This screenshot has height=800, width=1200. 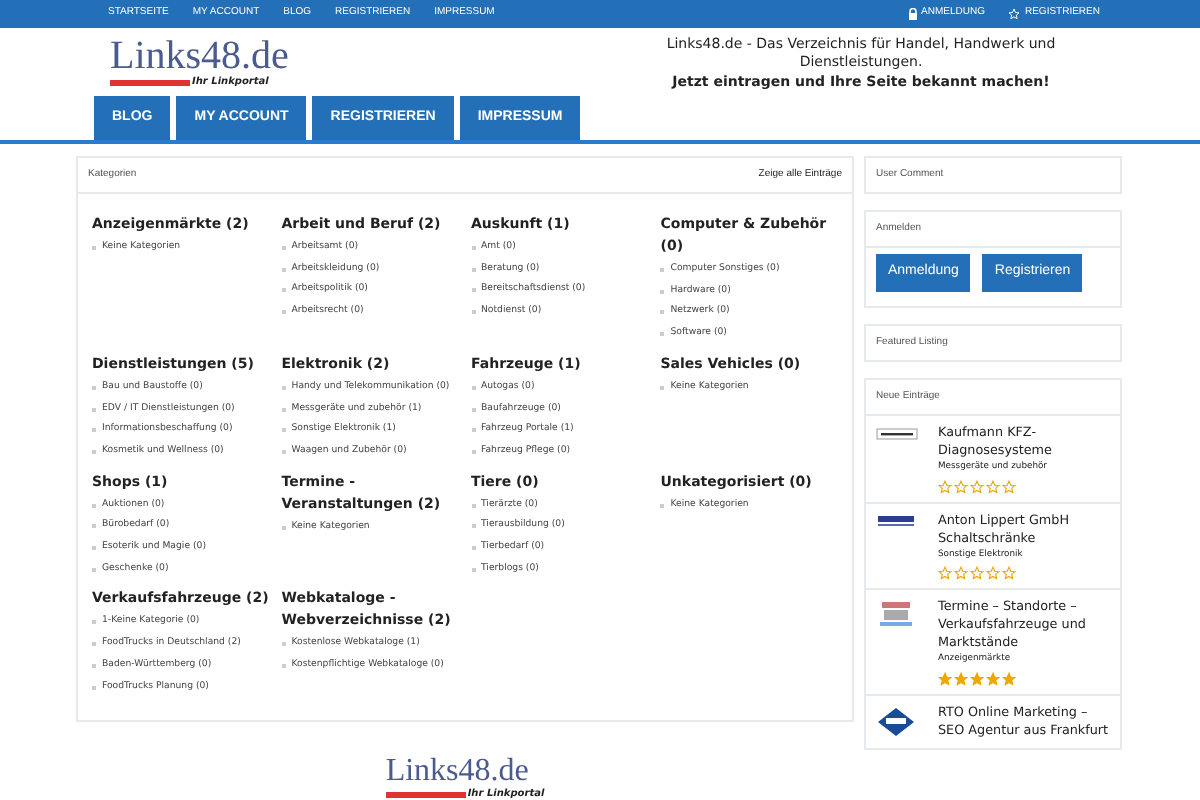 What do you see at coordinates (1014, 14) in the screenshot?
I see `star-icon` at bounding box center [1014, 14].